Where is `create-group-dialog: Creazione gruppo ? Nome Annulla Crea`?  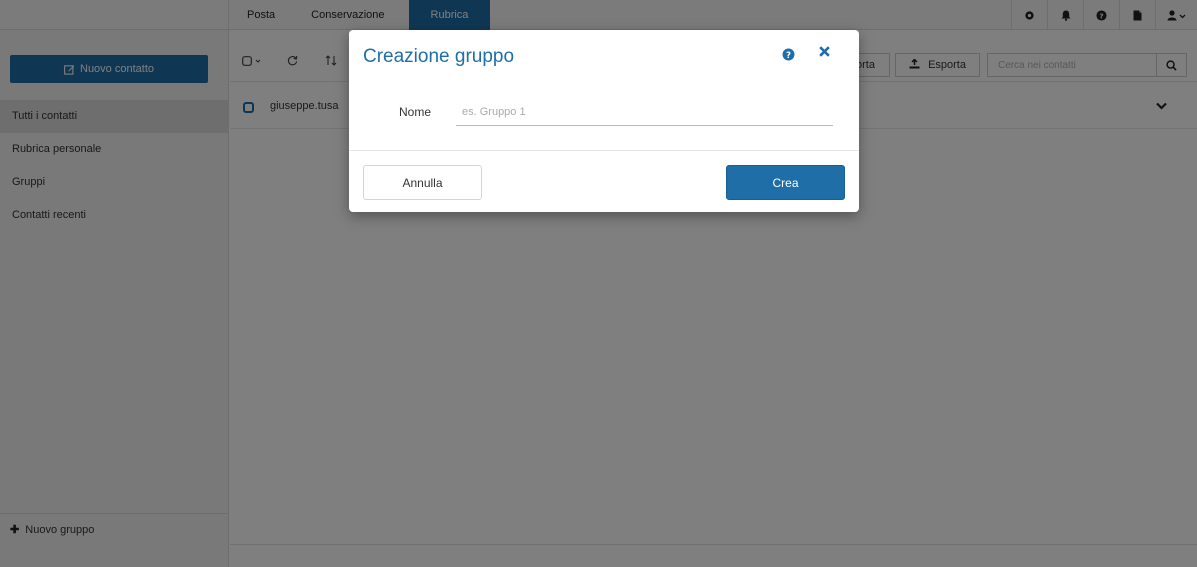 create-group-dialog: Creazione gruppo ? Nome Annulla Crea is located at coordinates (604, 121).